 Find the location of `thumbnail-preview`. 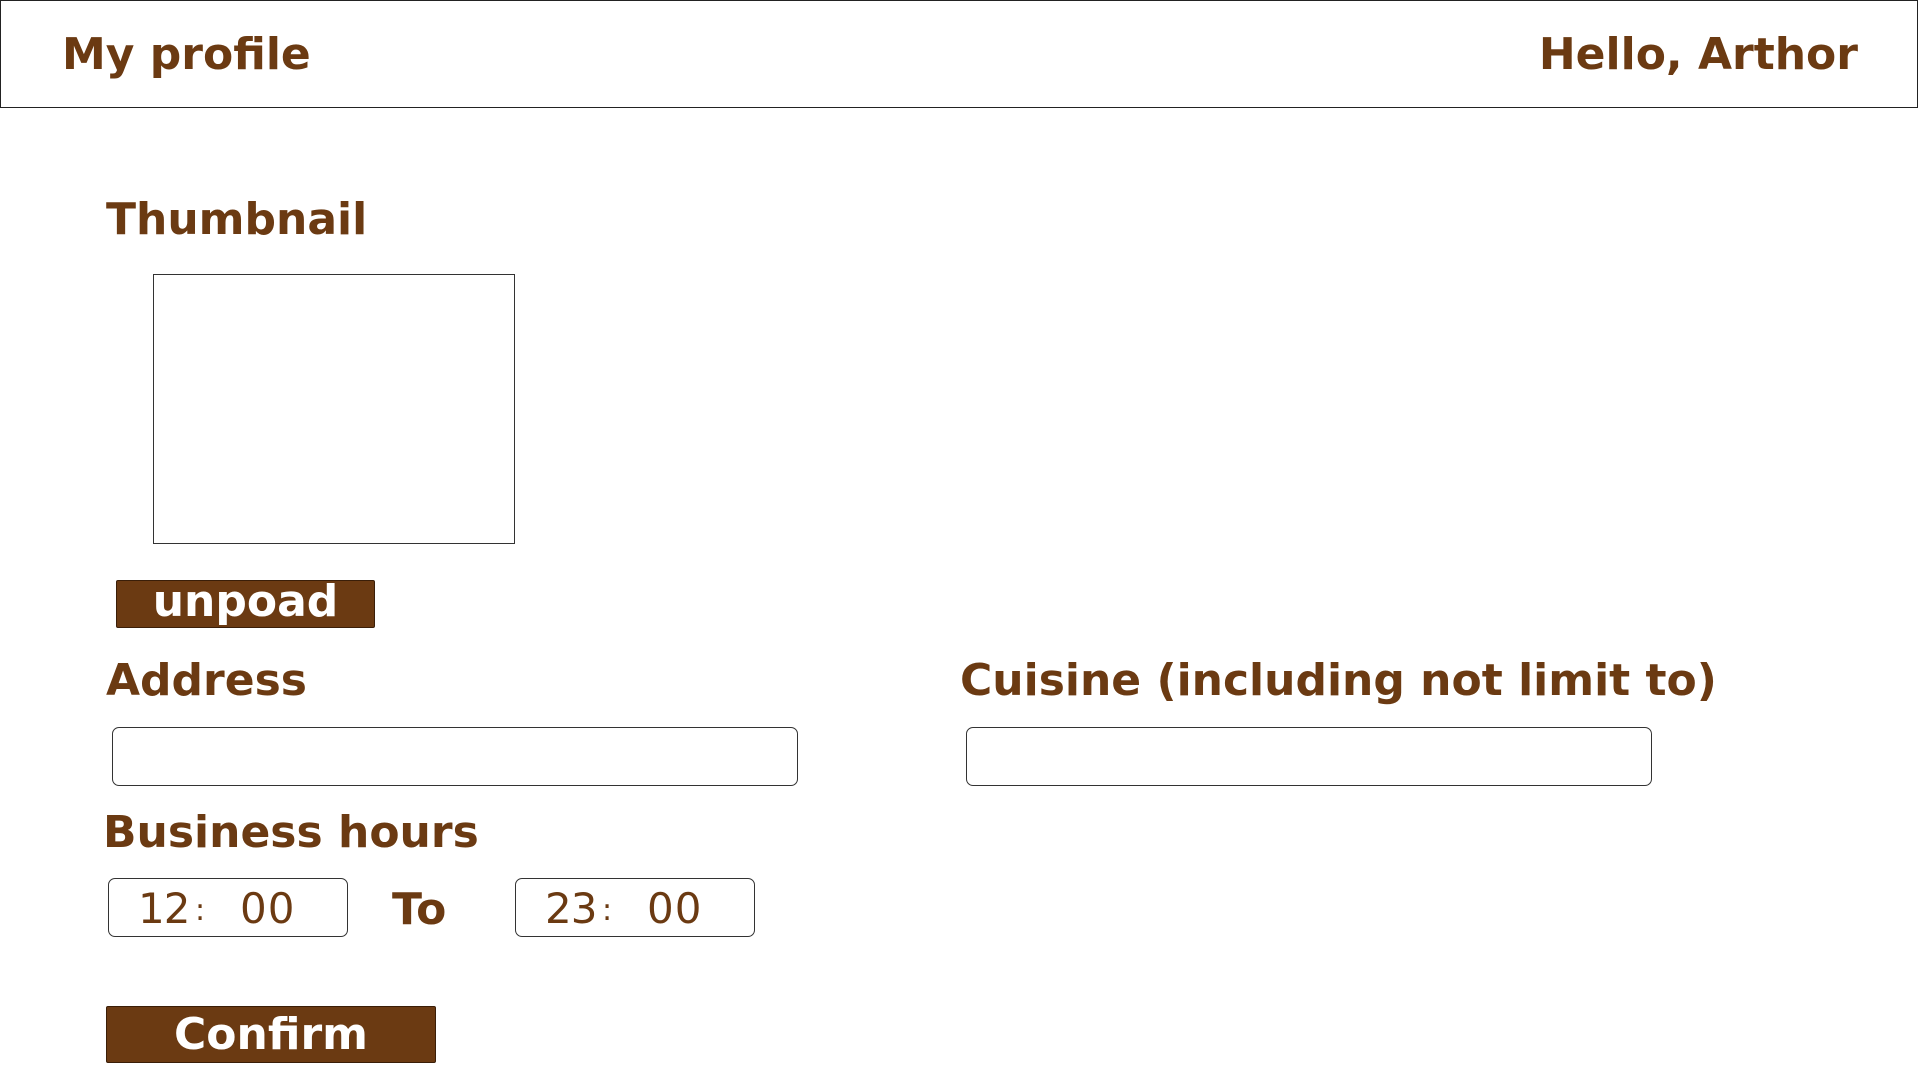

thumbnail-preview is located at coordinates (334, 409).